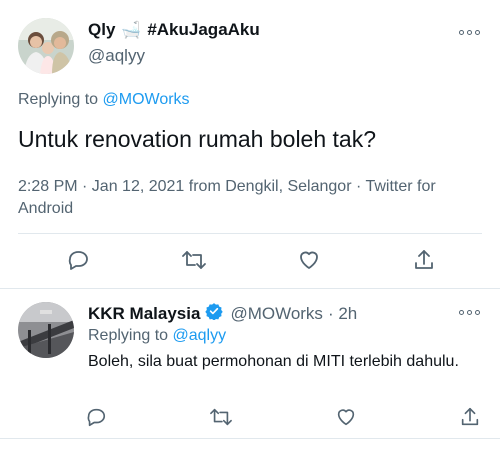  Describe the element at coordinates (101, 30) in the screenshot. I see `author-name: Qly` at that location.